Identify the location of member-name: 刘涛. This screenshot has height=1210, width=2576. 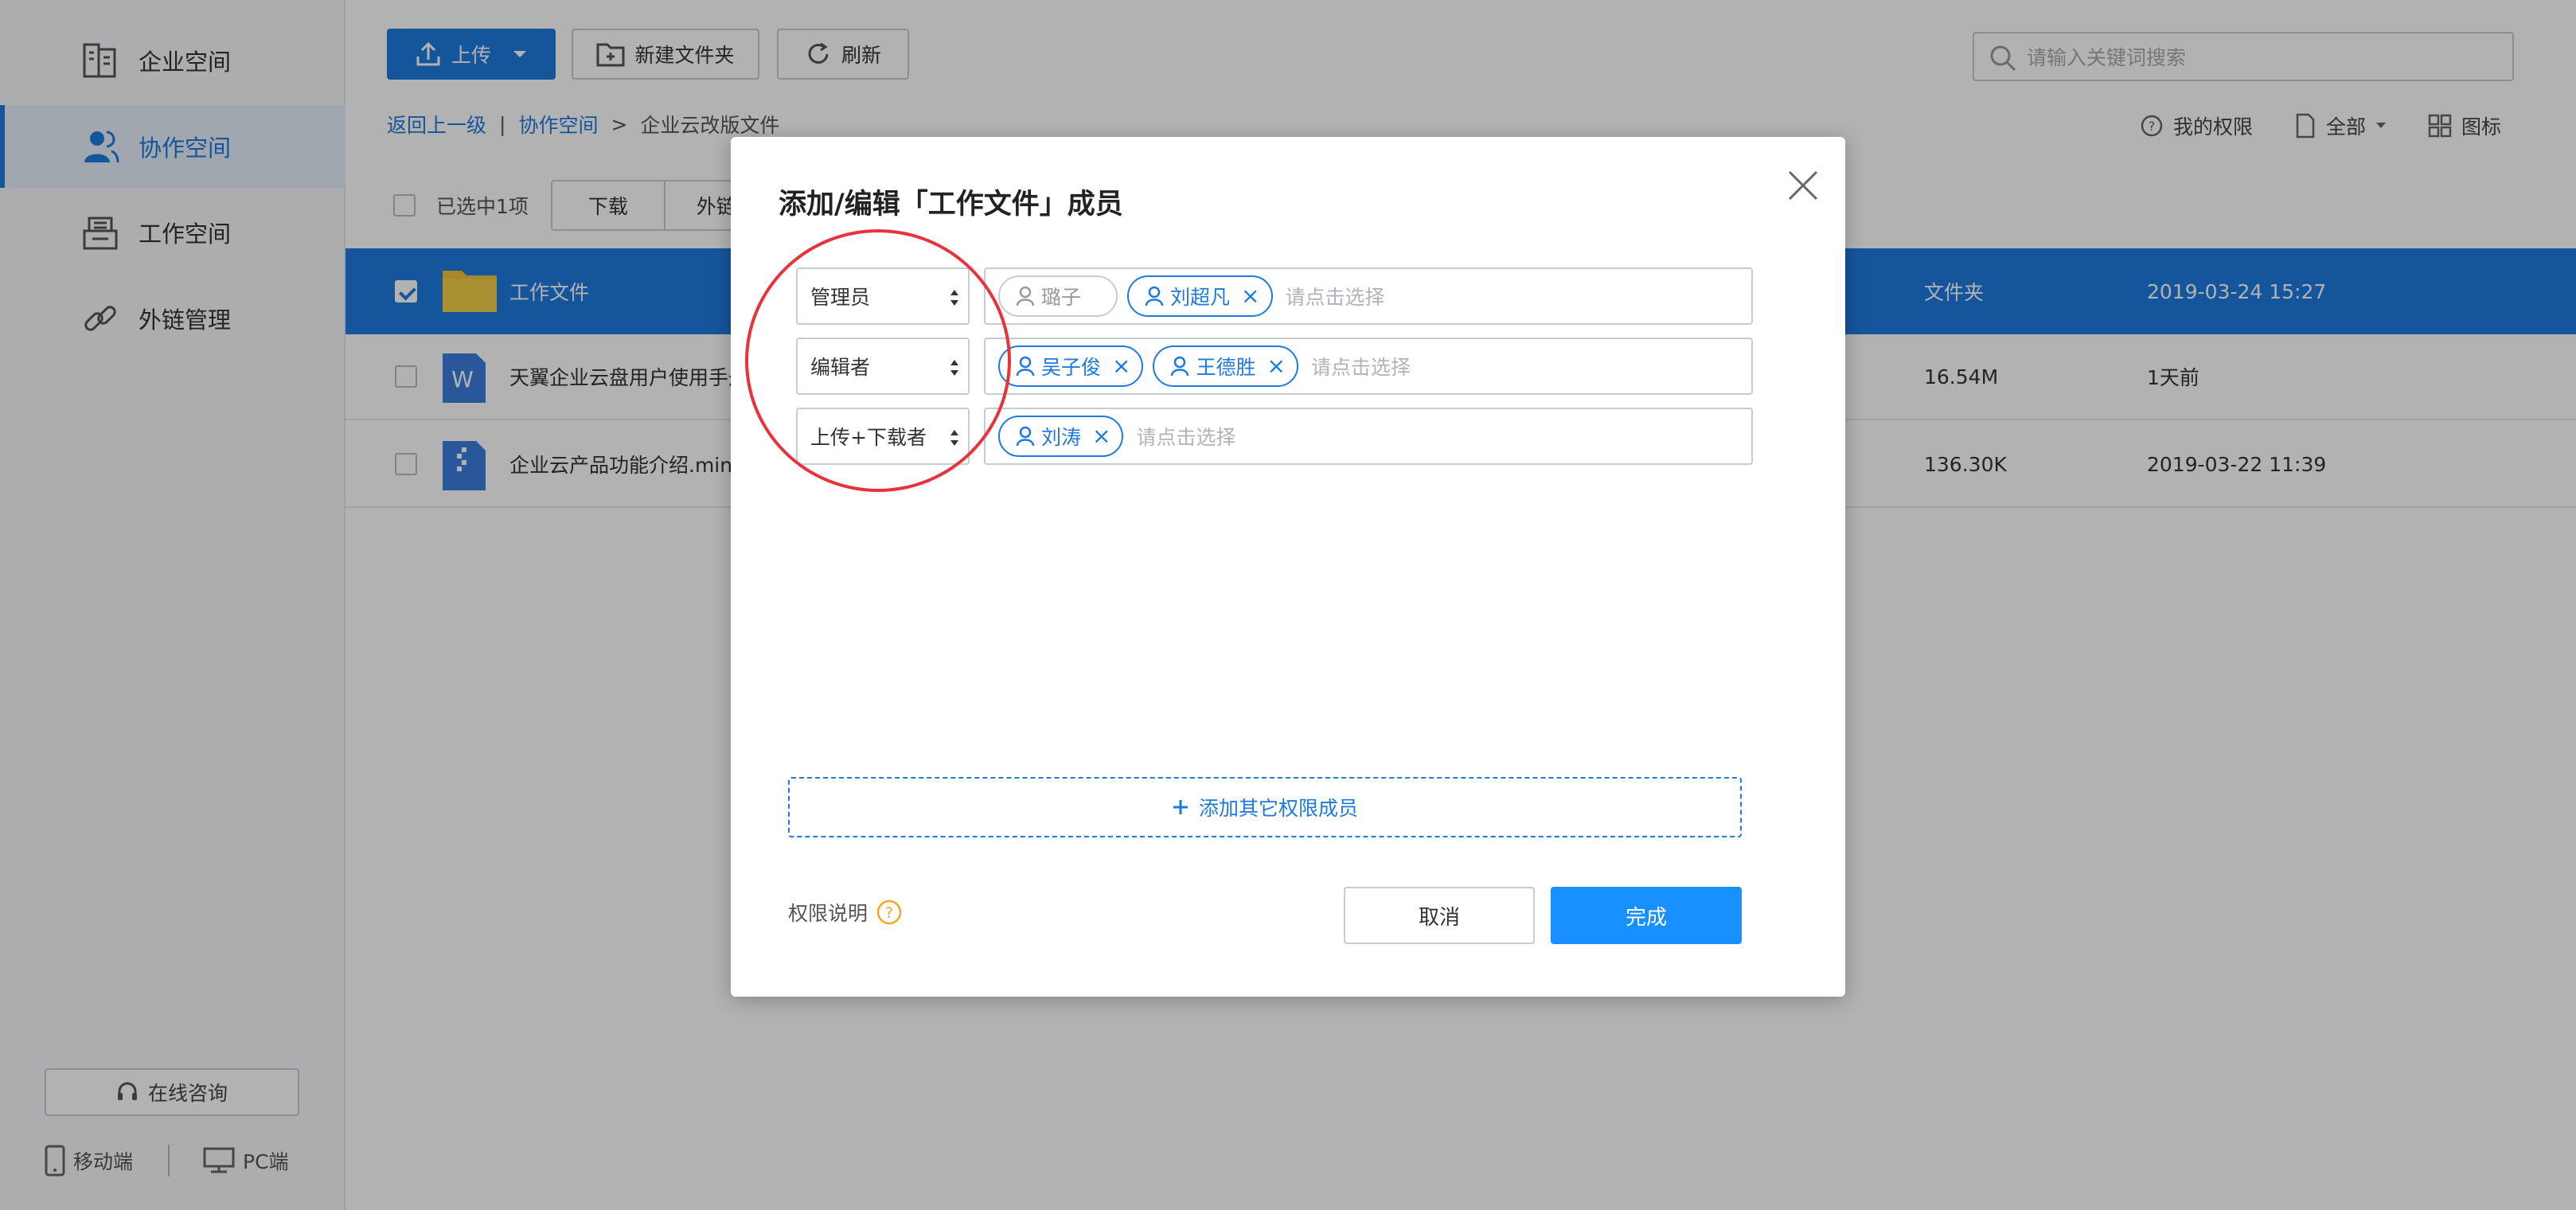
(1061, 438).